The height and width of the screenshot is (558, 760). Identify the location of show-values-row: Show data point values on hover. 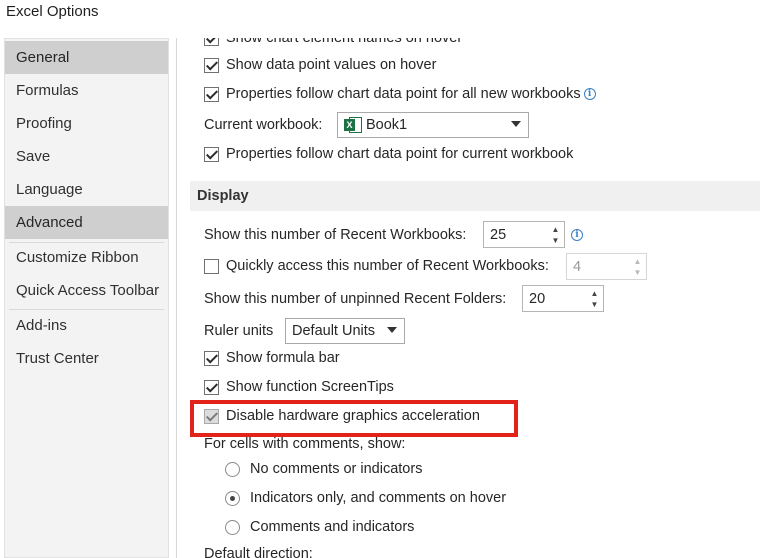
(320, 65).